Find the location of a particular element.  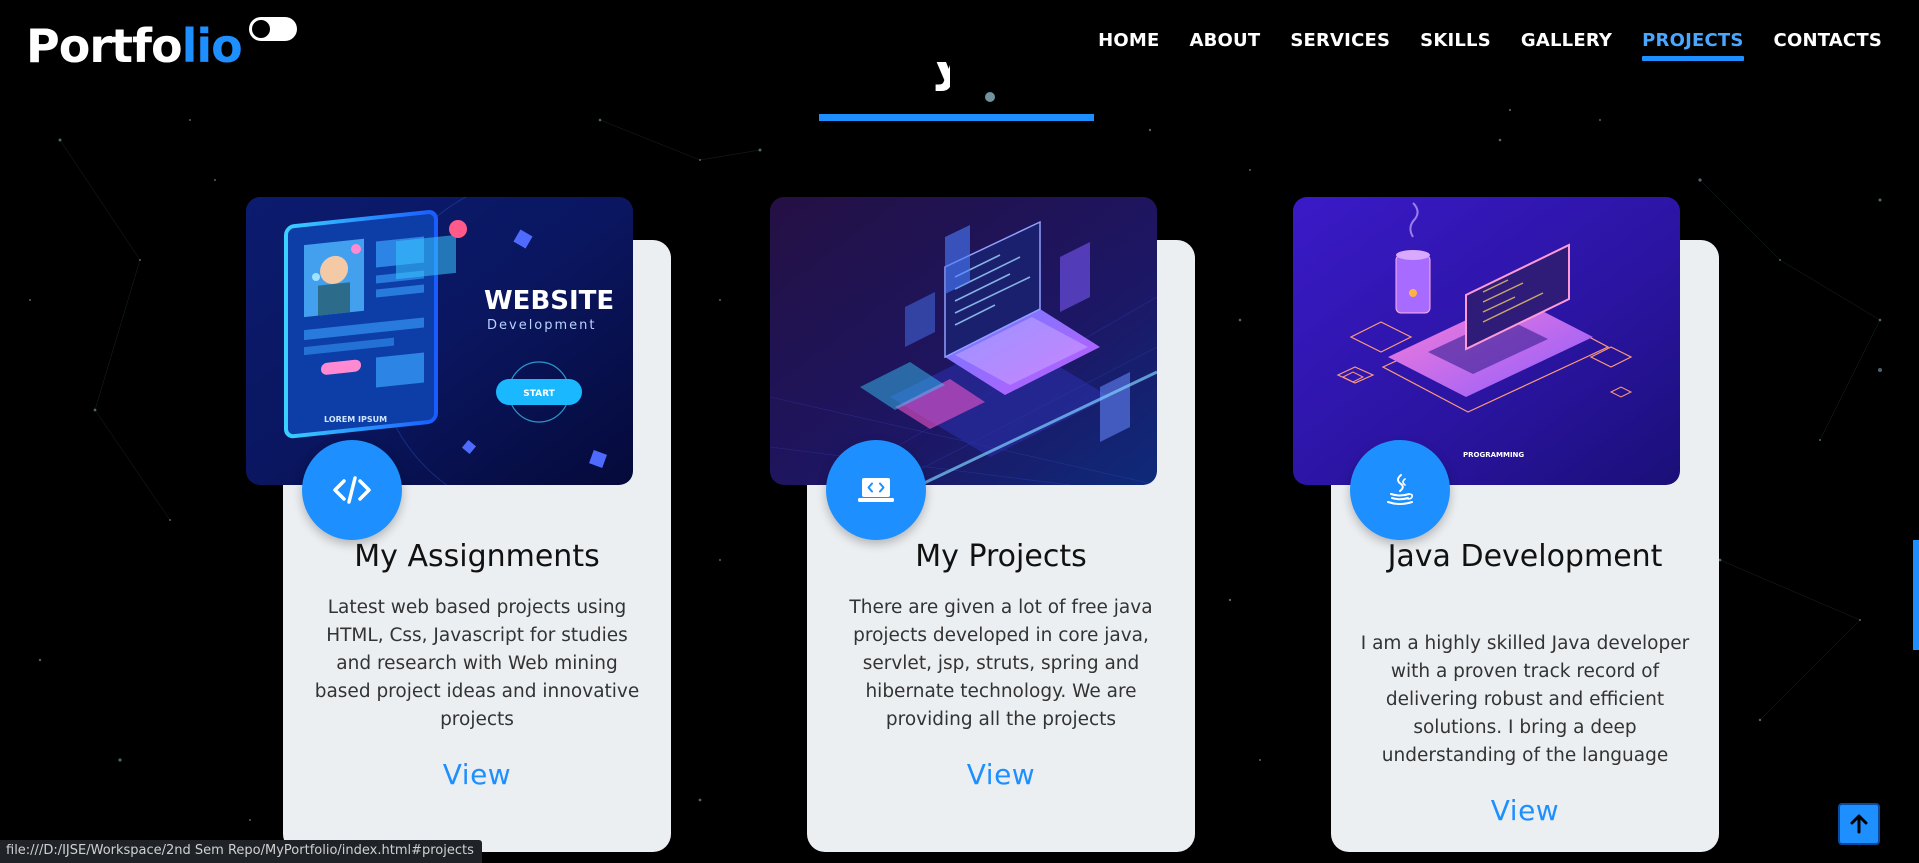

nav-gallery: GALLERY is located at coordinates (1566, 41).